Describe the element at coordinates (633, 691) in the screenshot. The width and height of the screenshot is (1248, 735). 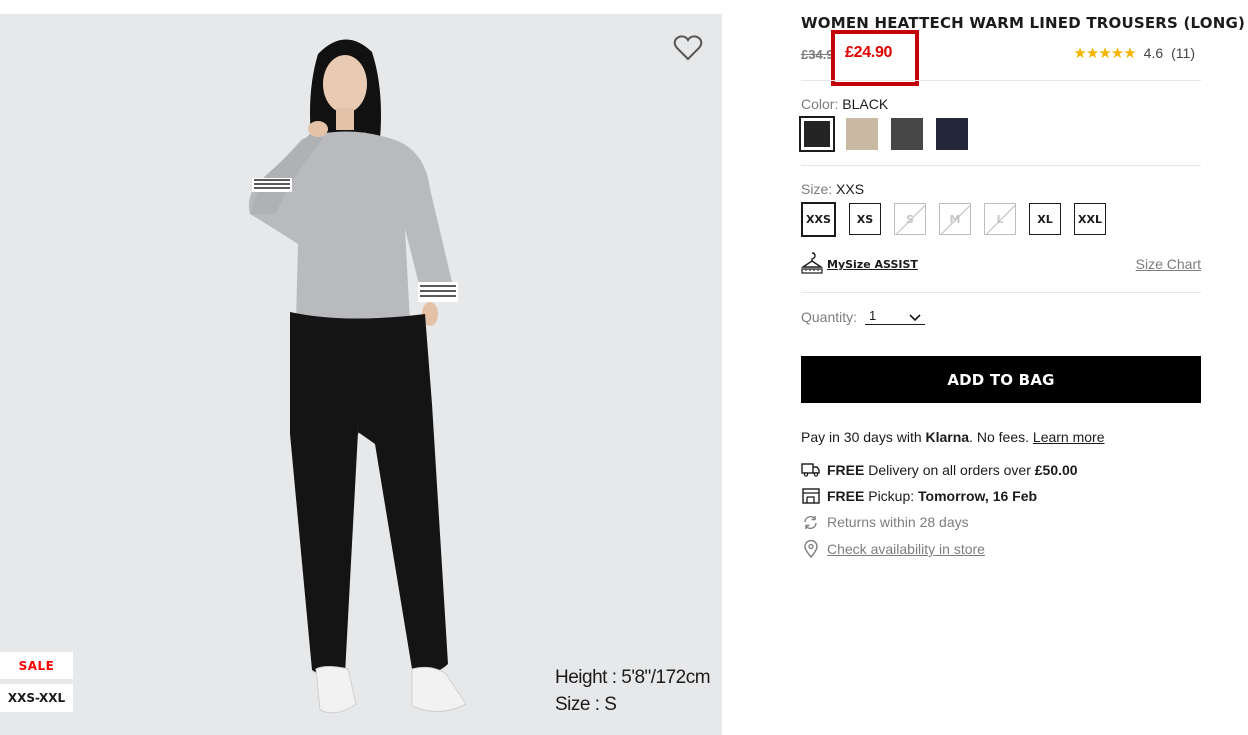
I see `model-info: Height : 5'8"/172cm Size : S` at that location.